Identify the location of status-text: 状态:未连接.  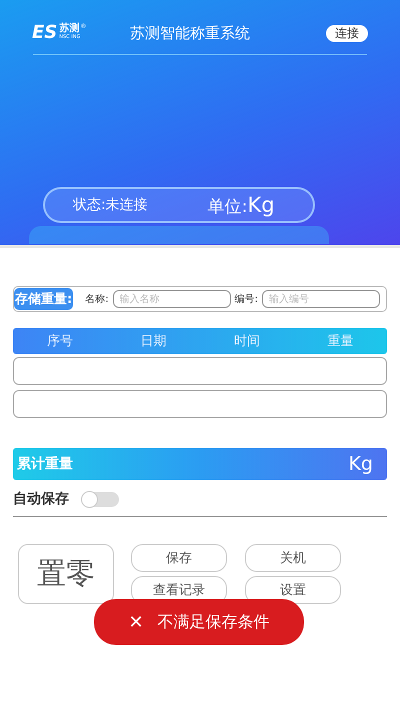
(110, 205).